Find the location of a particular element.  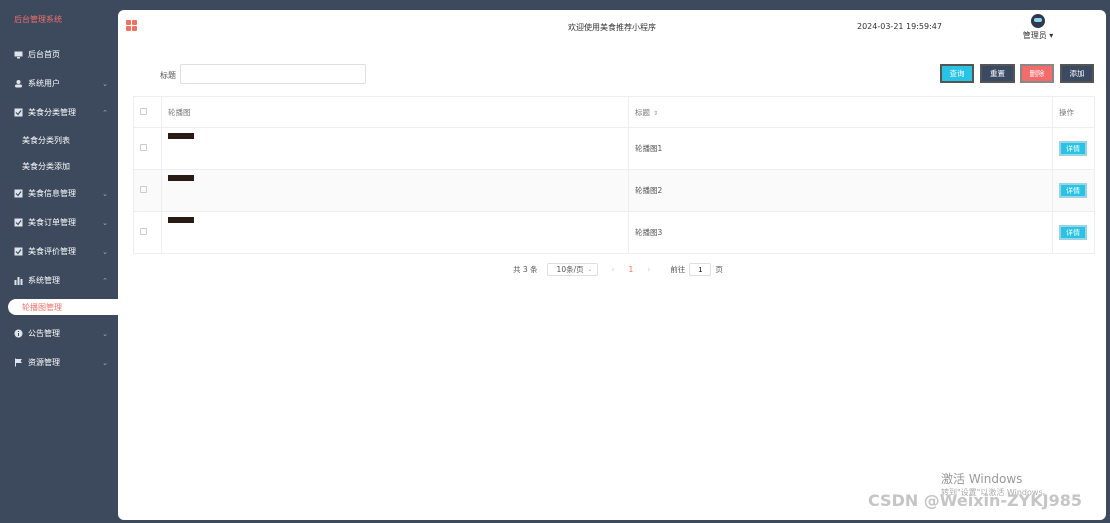

top-bar: 欢迎使用美食推荐小程序 2024-03-21 19:59:47 管理员 ▾ is located at coordinates (612, 27).